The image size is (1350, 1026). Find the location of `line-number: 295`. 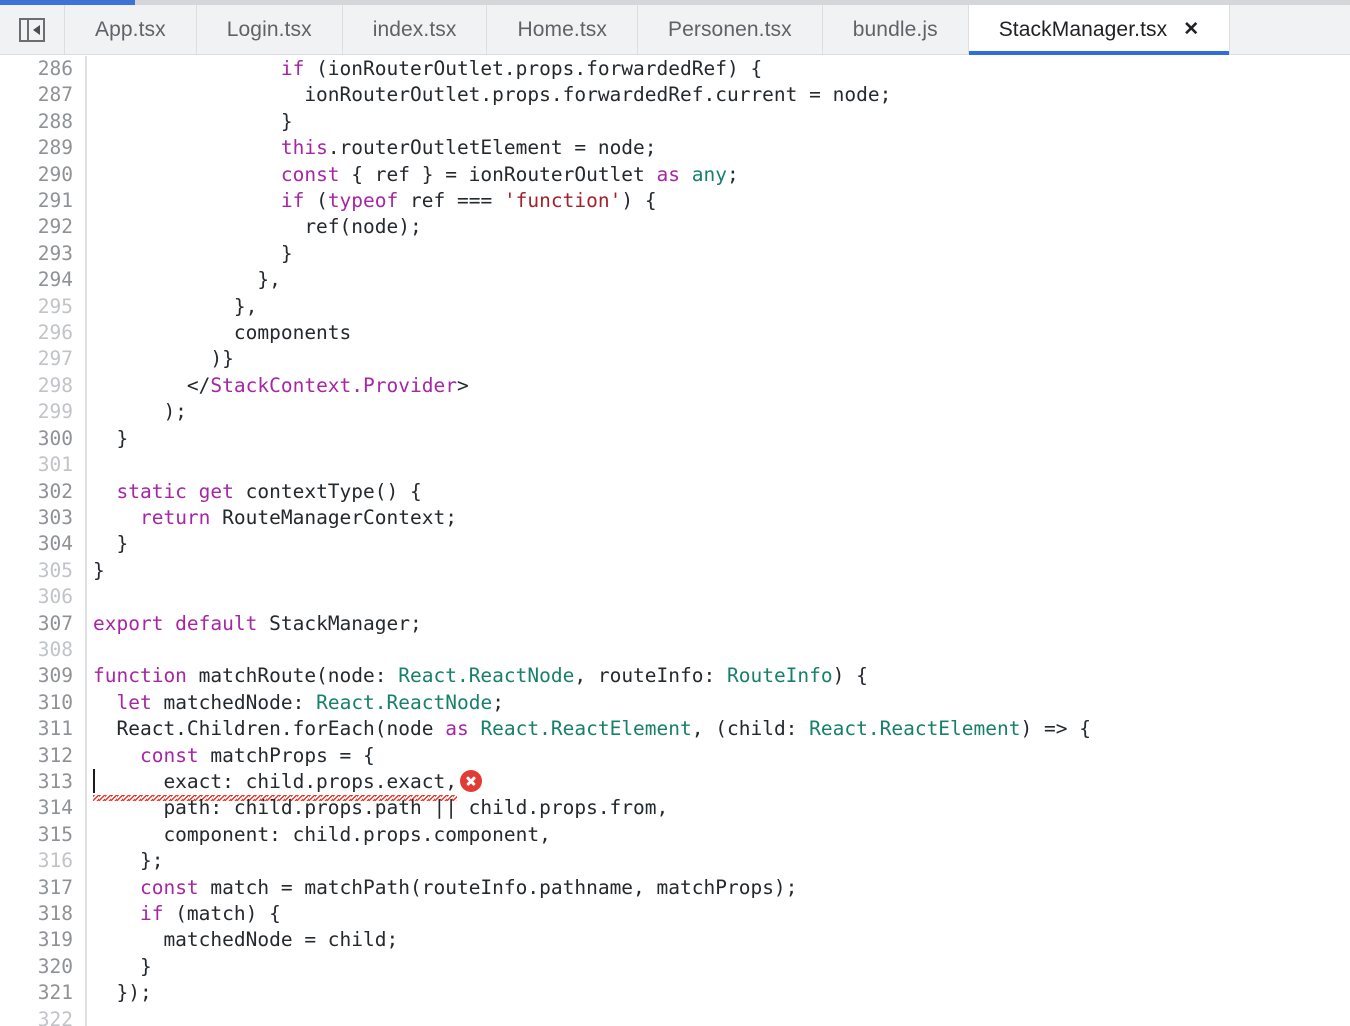

line-number: 295 is located at coordinates (43, 307).